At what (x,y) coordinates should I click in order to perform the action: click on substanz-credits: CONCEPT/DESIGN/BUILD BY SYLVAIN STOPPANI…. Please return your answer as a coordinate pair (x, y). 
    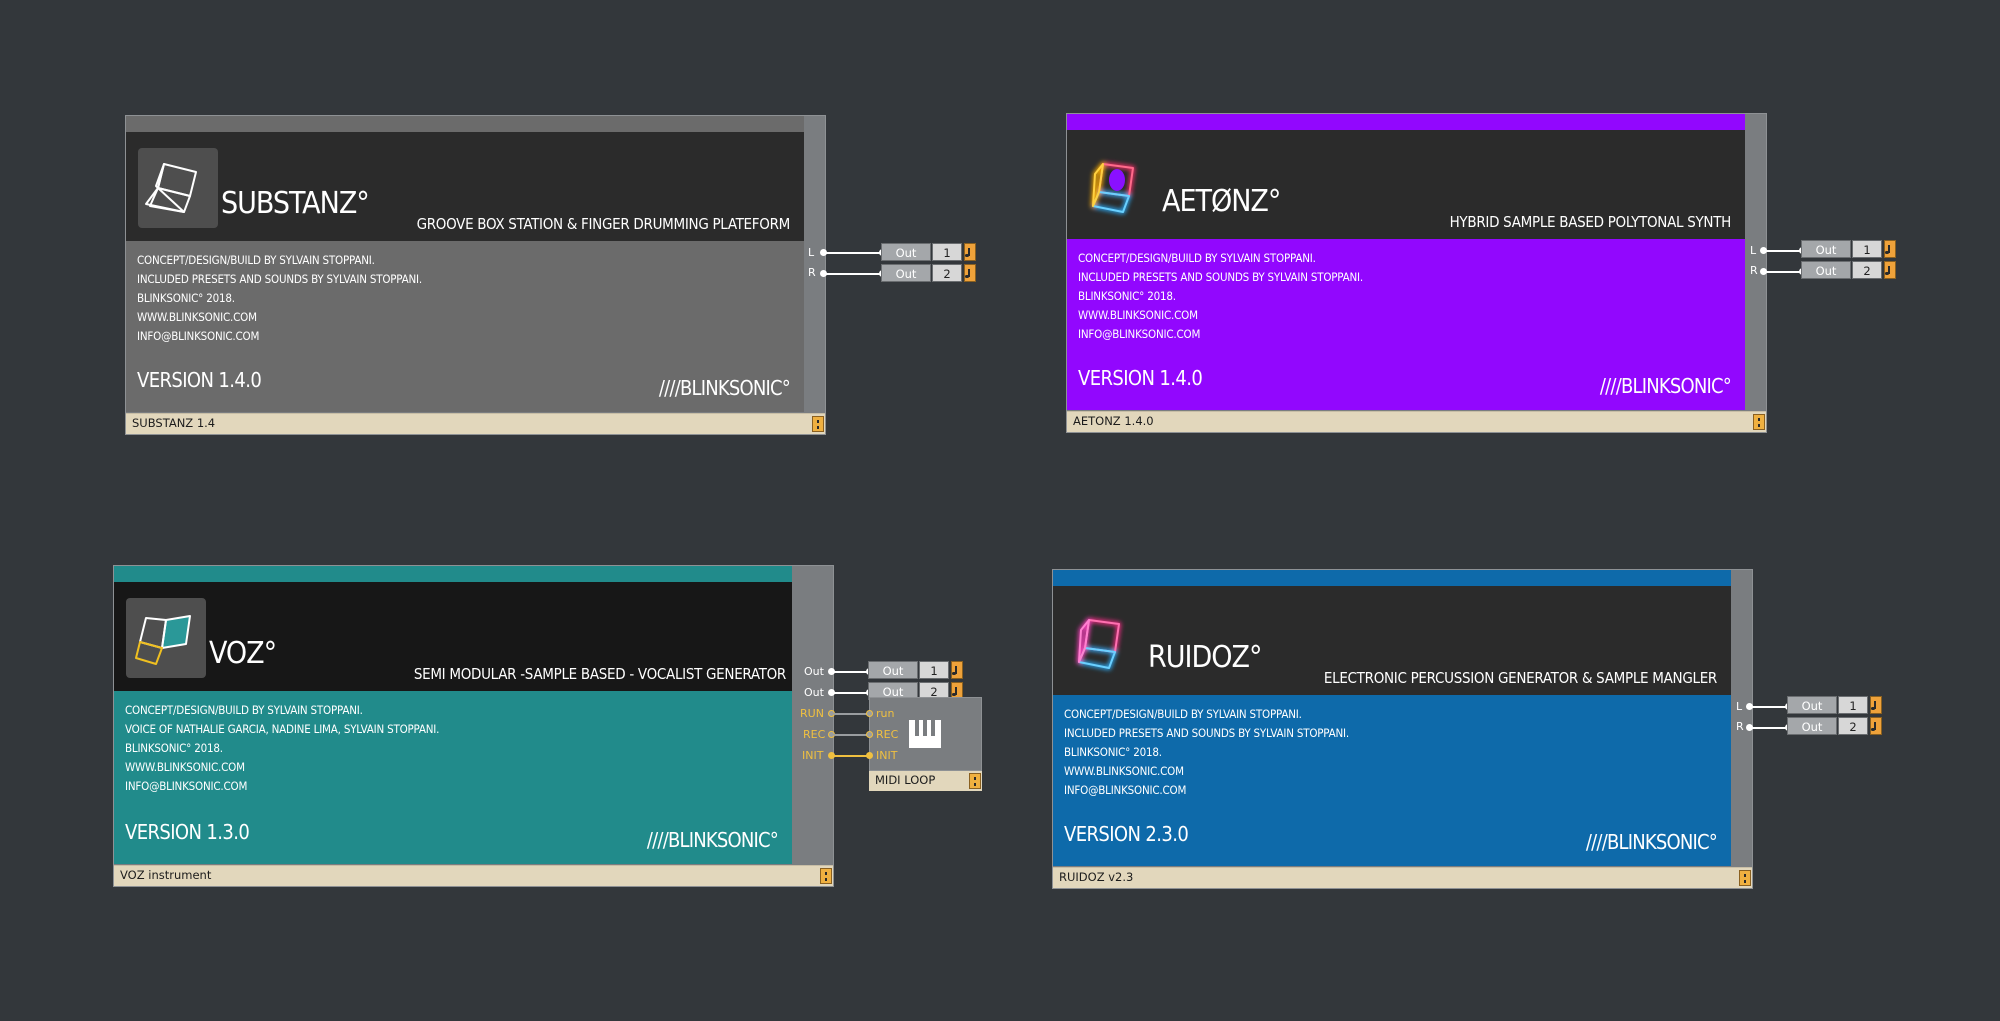
    Looking at the image, I should click on (279, 298).